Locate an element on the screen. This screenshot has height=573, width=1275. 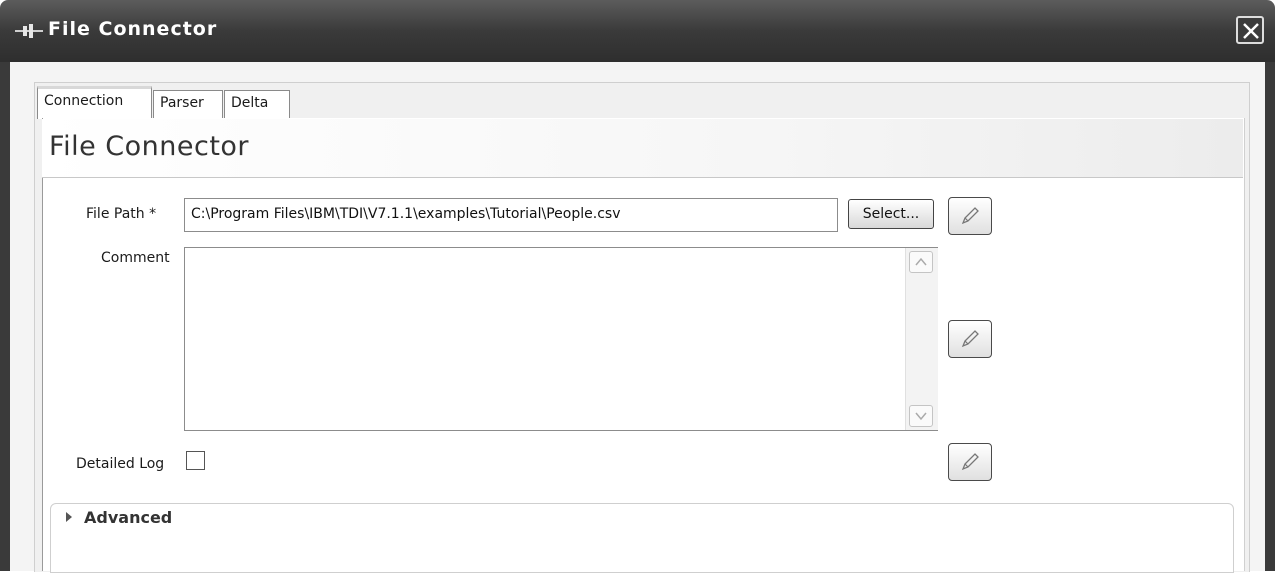
comment-label: Comment is located at coordinates (135, 258).